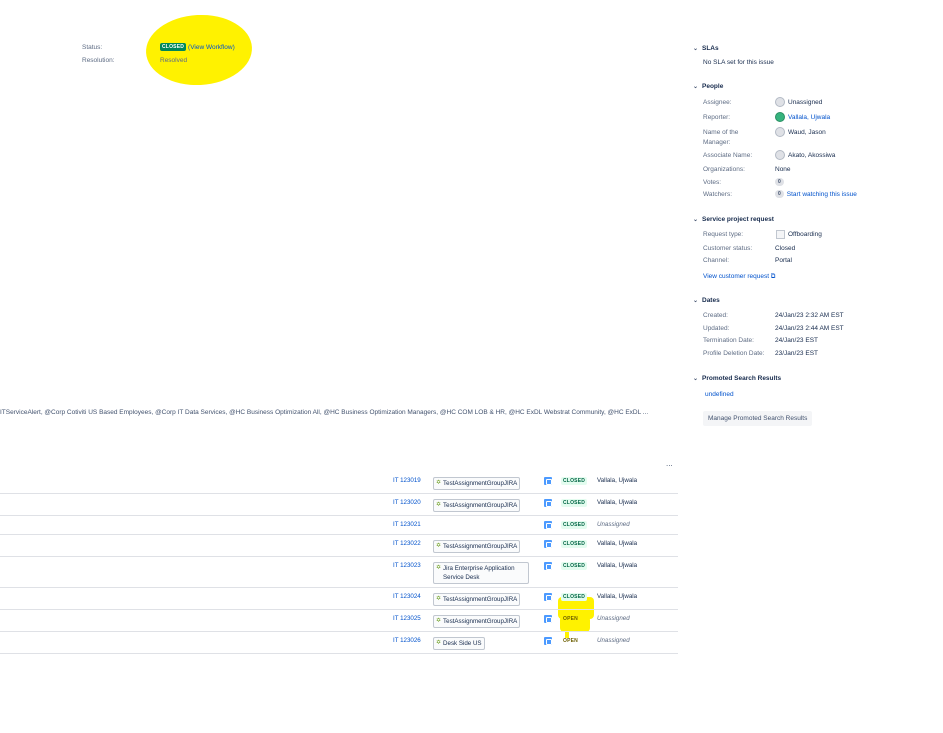 Image resolution: width=943 pixels, height=733 pixels. Describe the element at coordinates (780, 234) in the screenshot. I see `request-type-icon` at that location.